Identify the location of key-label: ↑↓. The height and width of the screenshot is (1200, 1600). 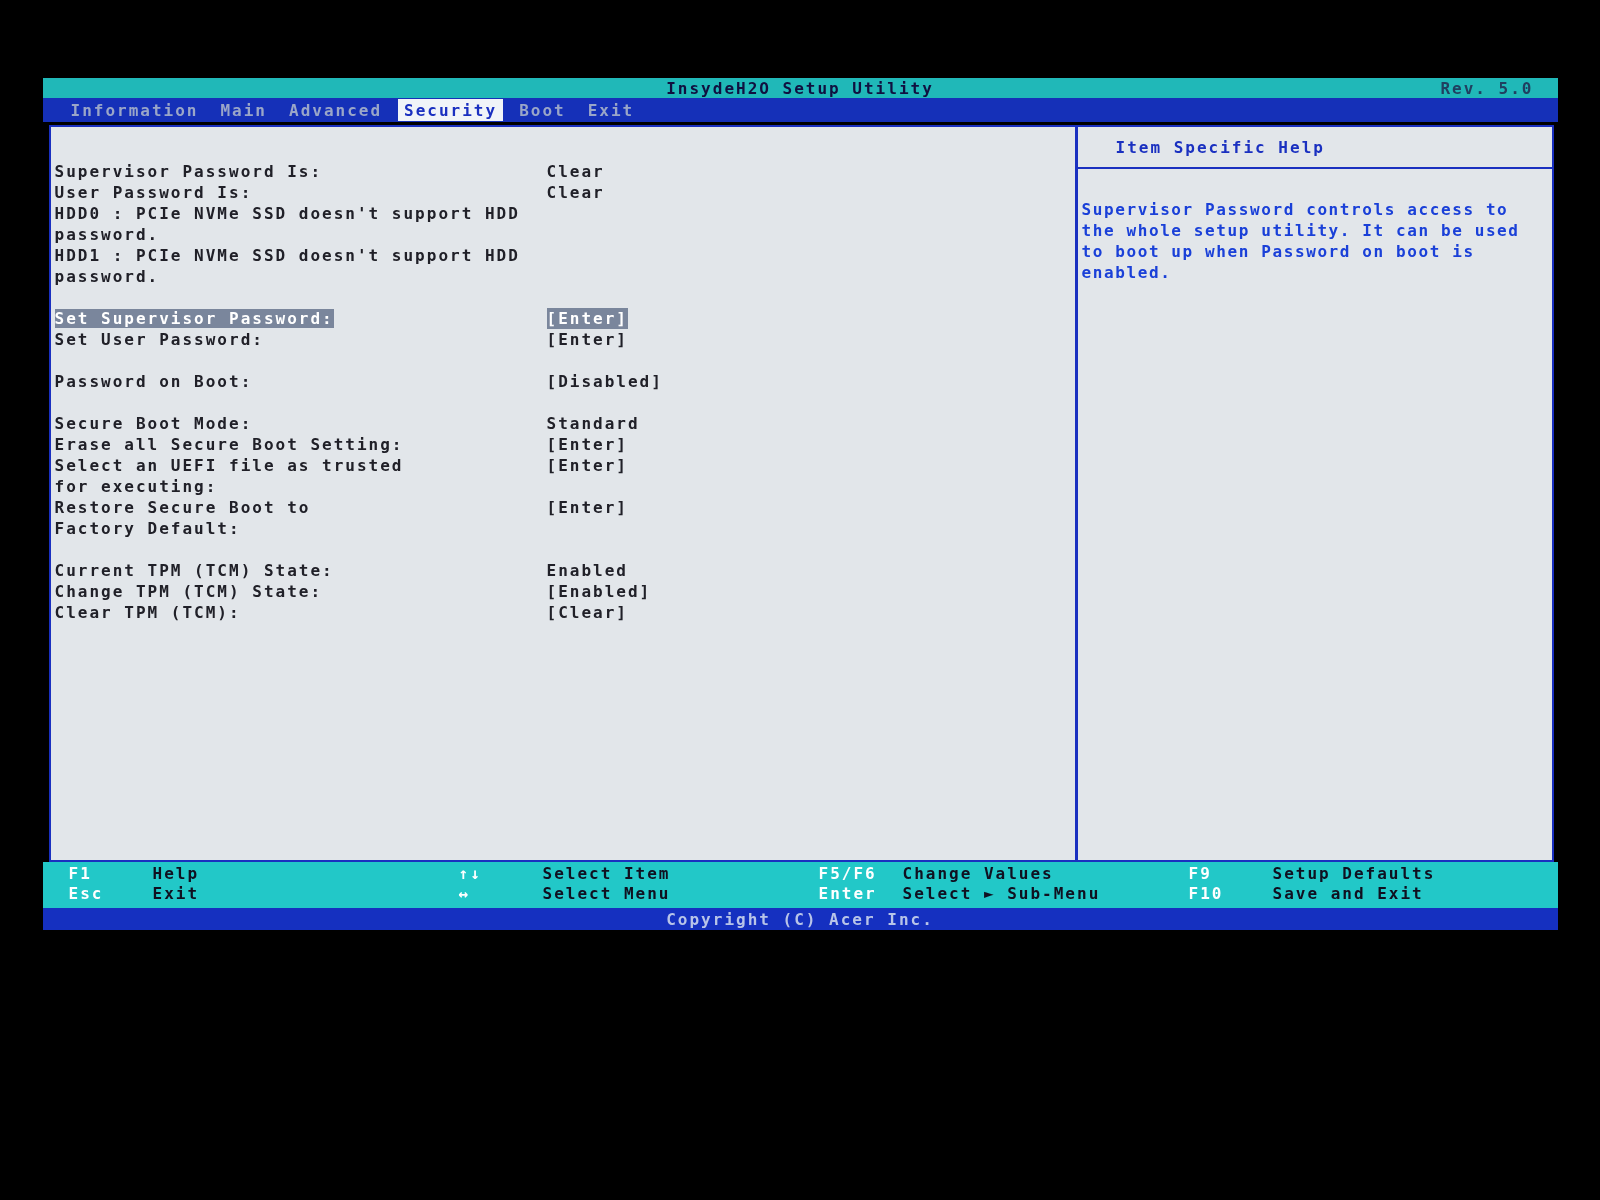
(470, 874).